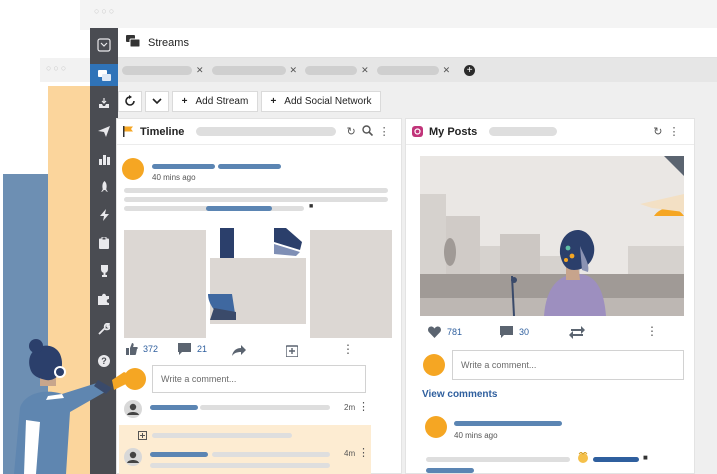  I want to click on flag-icon, so click(128, 131).